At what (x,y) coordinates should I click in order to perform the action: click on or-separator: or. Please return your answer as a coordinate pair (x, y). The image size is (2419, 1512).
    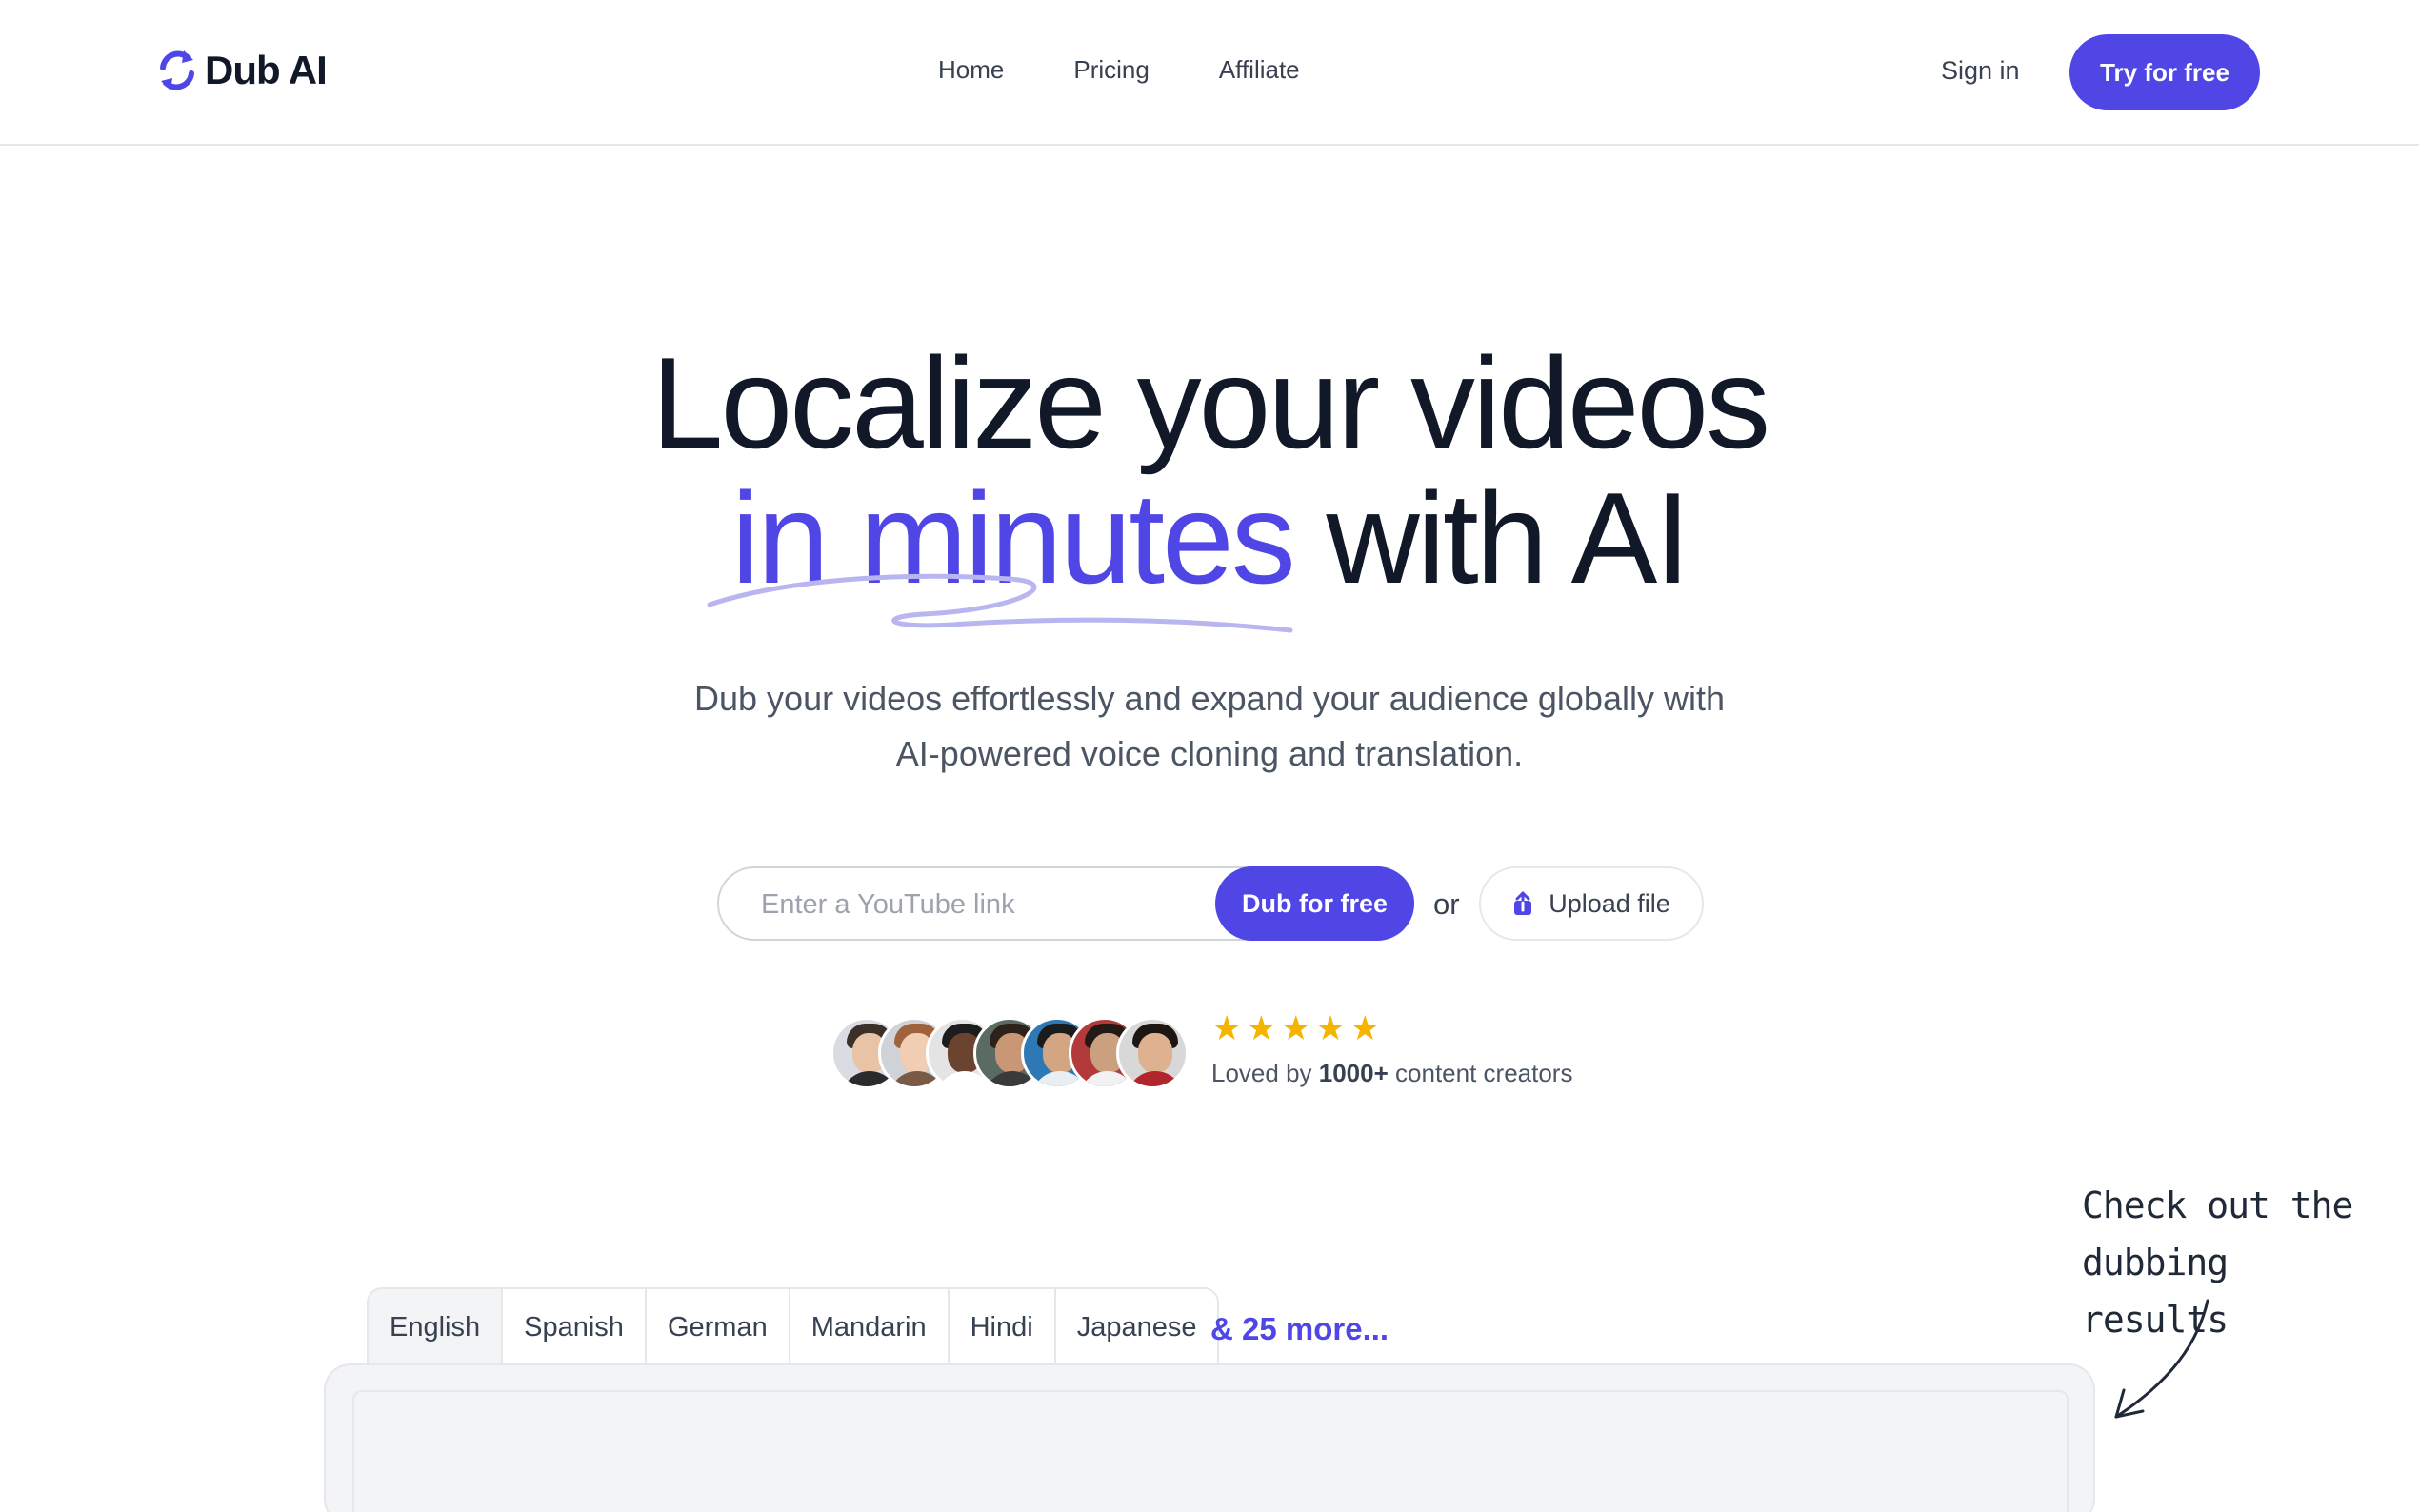
    Looking at the image, I should click on (1446, 904).